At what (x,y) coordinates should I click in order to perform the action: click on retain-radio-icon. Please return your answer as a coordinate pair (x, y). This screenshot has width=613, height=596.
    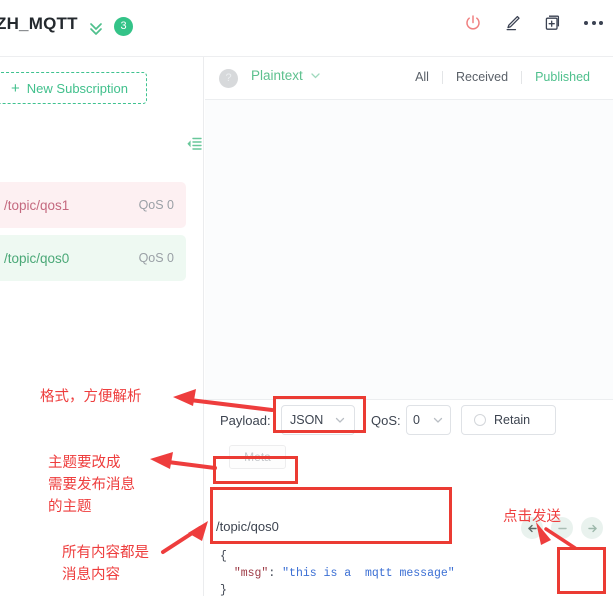
    Looking at the image, I should click on (480, 420).